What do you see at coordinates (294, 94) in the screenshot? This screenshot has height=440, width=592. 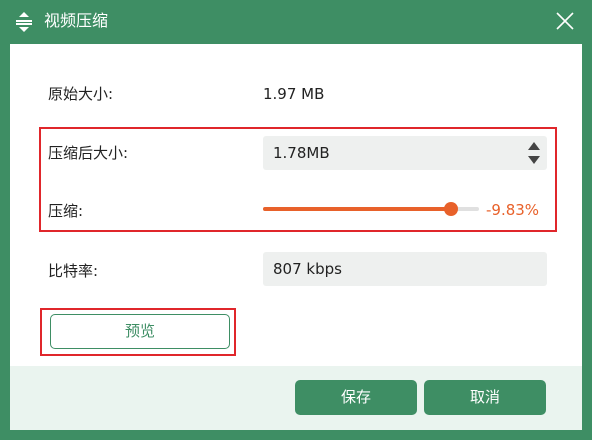 I see `original-size-value: 1.97 MB` at bounding box center [294, 94].